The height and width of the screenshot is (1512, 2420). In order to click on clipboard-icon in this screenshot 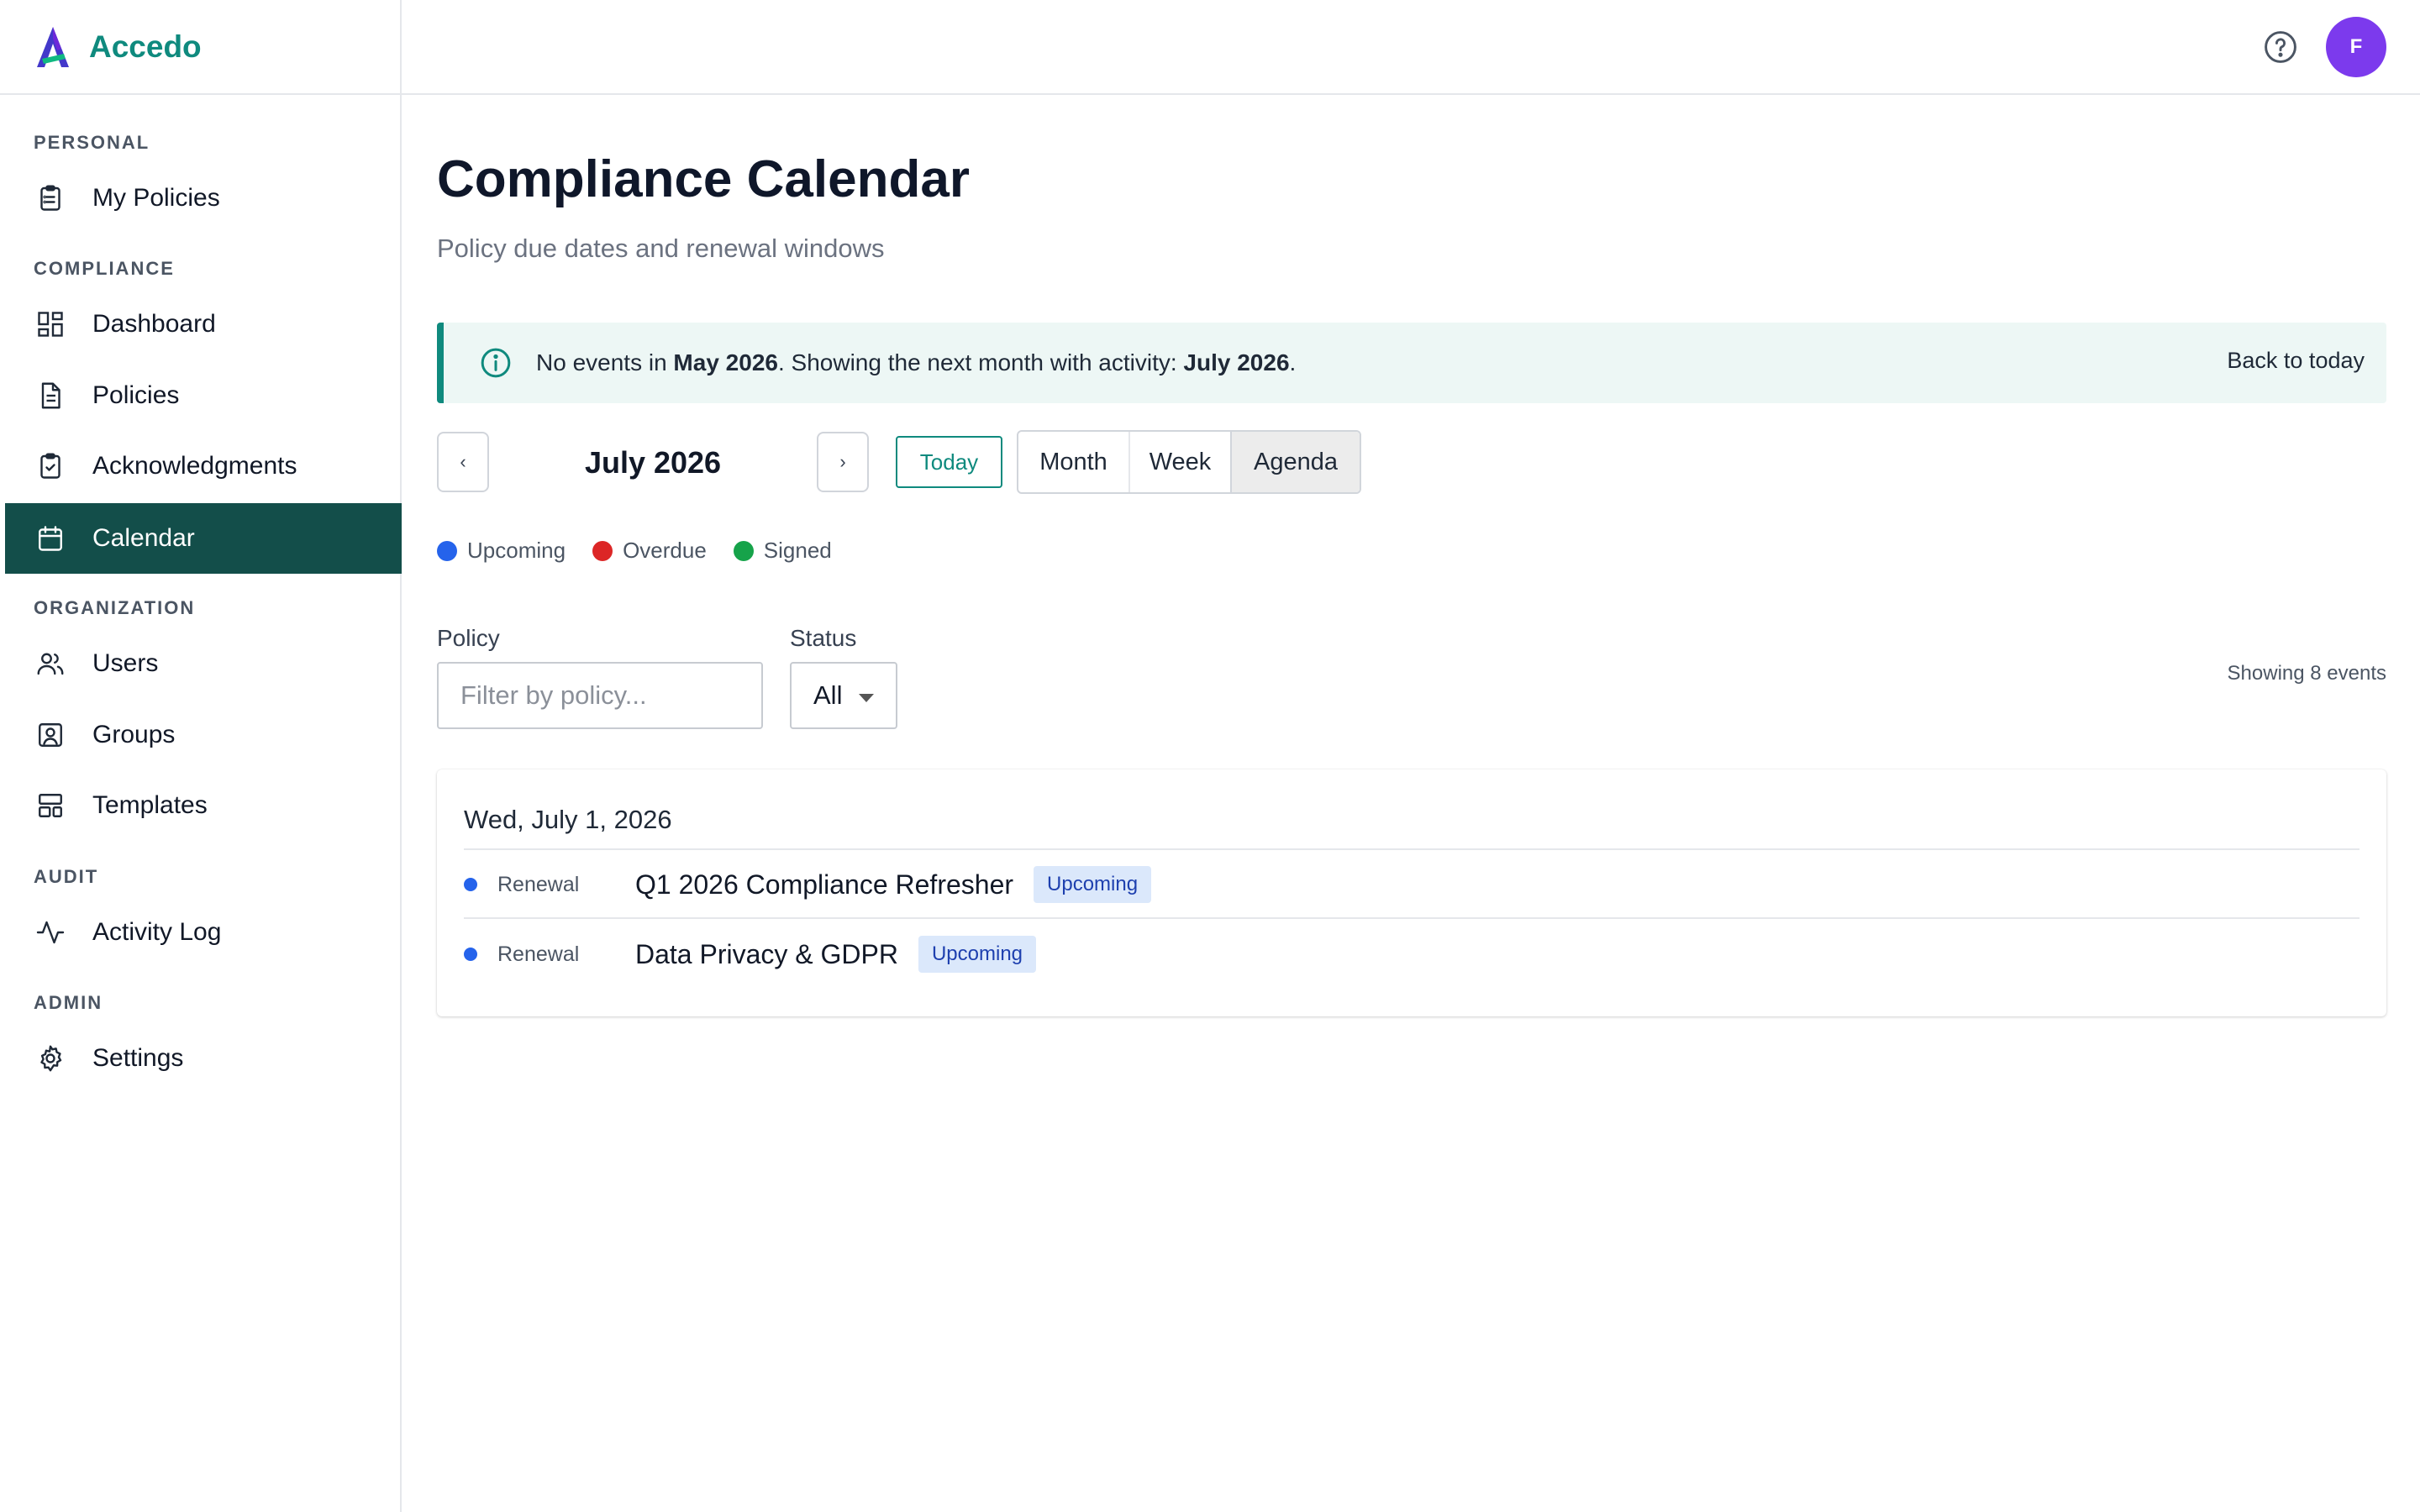, I will do `click(50, 198)`.